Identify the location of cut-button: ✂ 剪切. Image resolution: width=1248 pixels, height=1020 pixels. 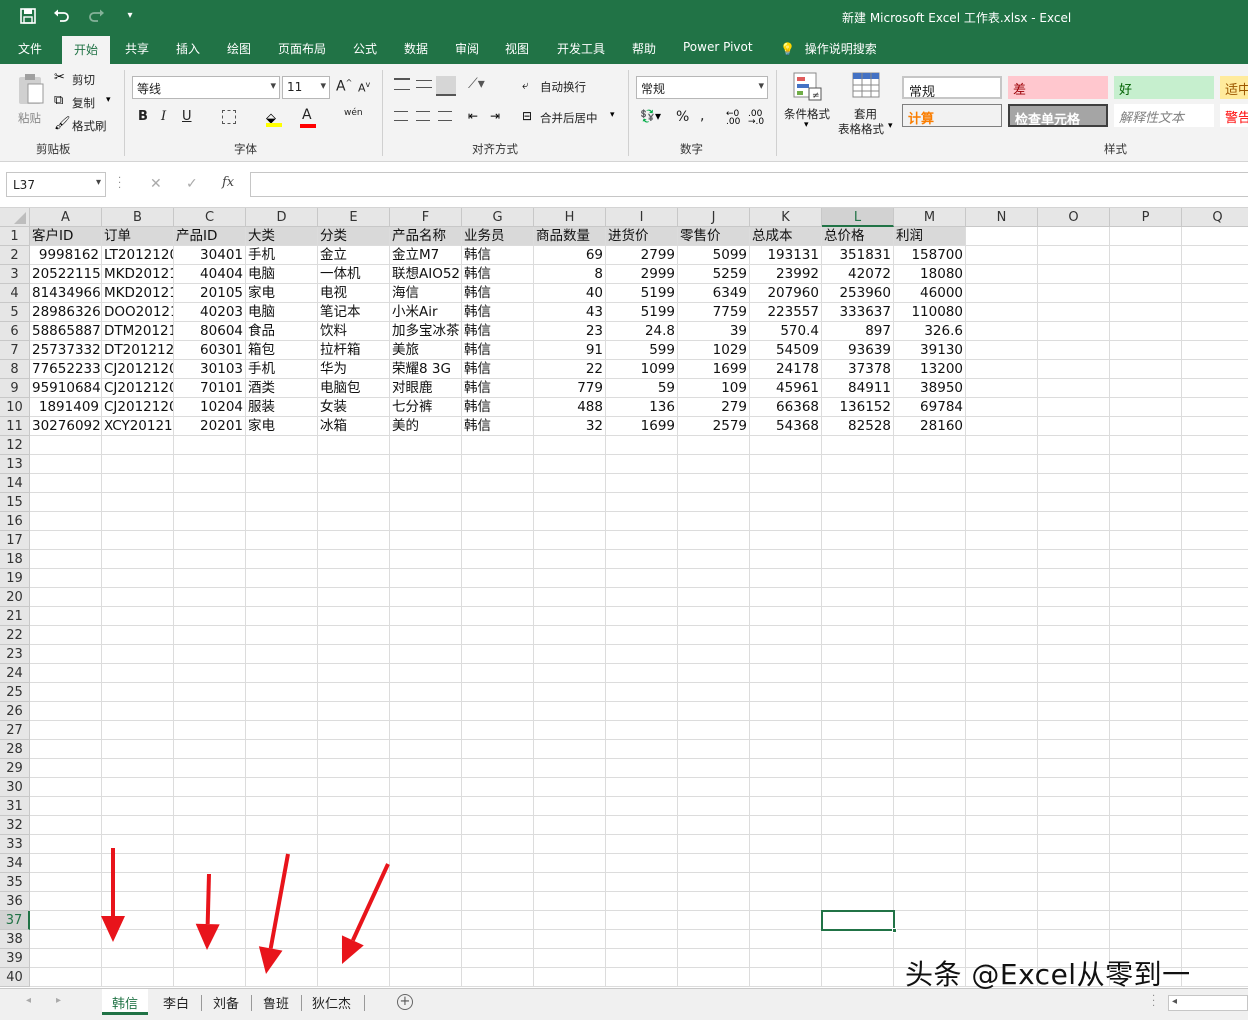
(84, 80).